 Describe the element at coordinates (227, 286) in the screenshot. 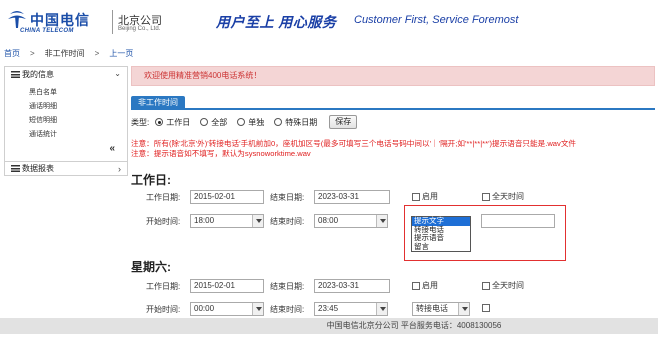

I see `saturday-work-date-input: 2015-02-01` at that location.